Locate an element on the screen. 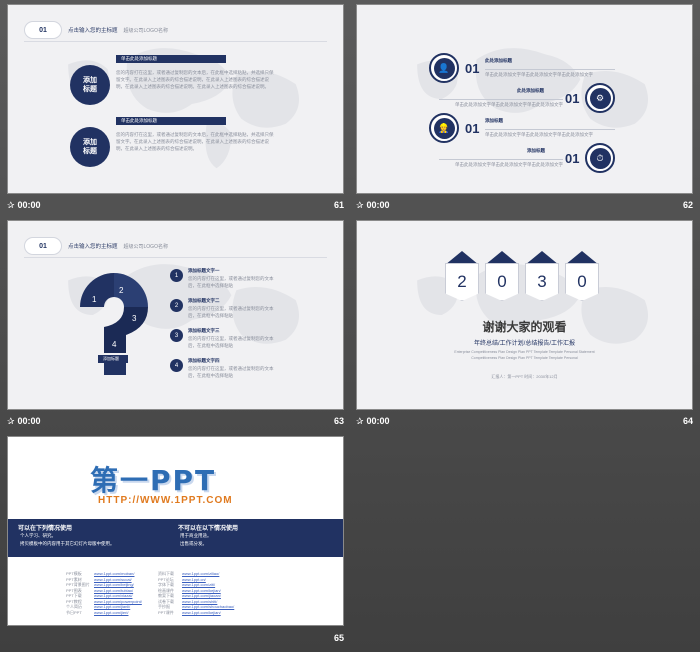 The image size is (700, 652). slide-number: 64 is located at coordinates (687, 421).